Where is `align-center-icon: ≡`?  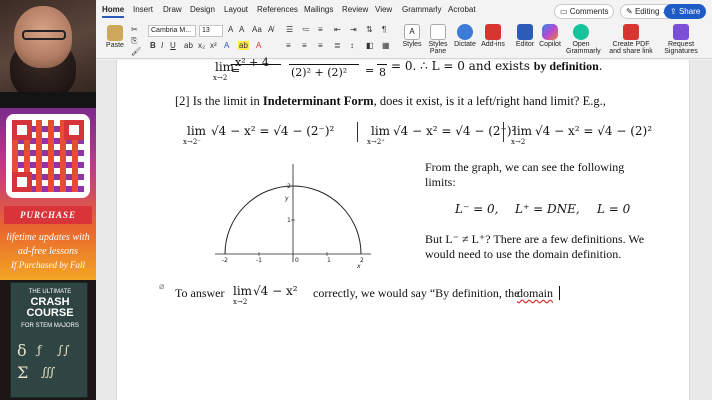 align-center-icon: ≡ is located at coordinates (304, 45).